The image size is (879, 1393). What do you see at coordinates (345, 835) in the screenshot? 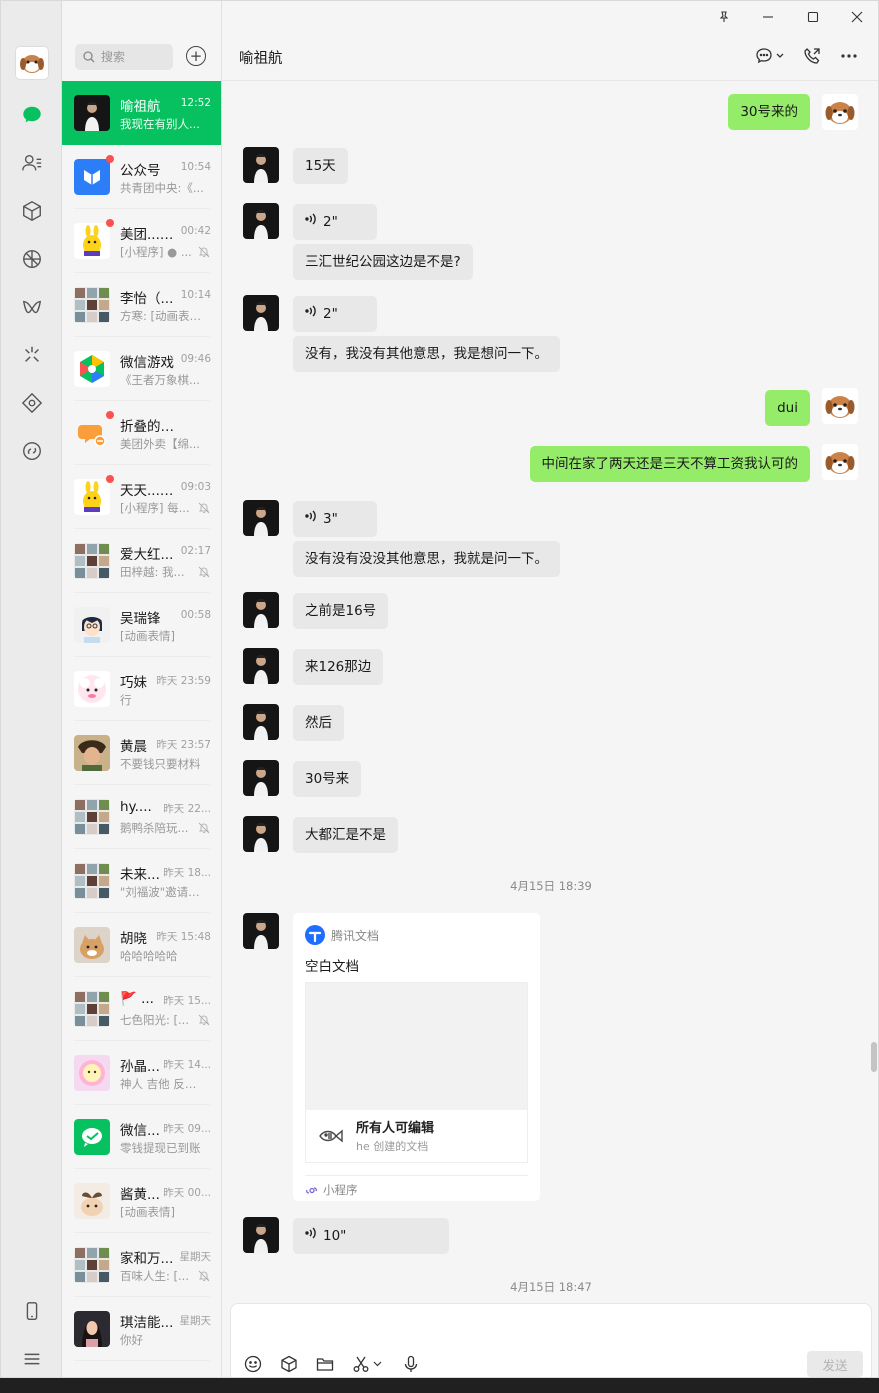
I see `message-bubble: 大都汇是不是` at bounding box center [345, 835].